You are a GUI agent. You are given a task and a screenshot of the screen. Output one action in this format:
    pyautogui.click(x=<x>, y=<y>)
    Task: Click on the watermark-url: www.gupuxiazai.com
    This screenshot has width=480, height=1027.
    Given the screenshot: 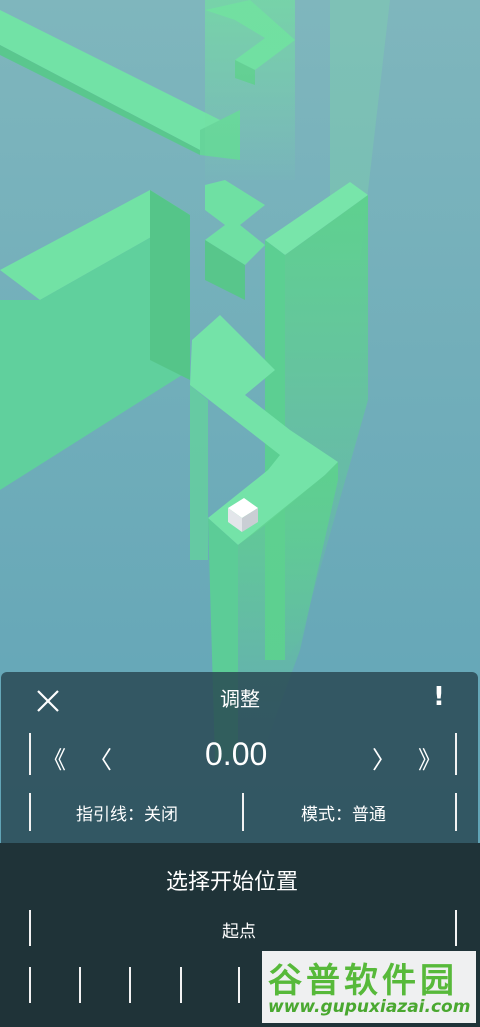 What is the action you would take?
    pyautogui.click(x=369, y=1007)
    